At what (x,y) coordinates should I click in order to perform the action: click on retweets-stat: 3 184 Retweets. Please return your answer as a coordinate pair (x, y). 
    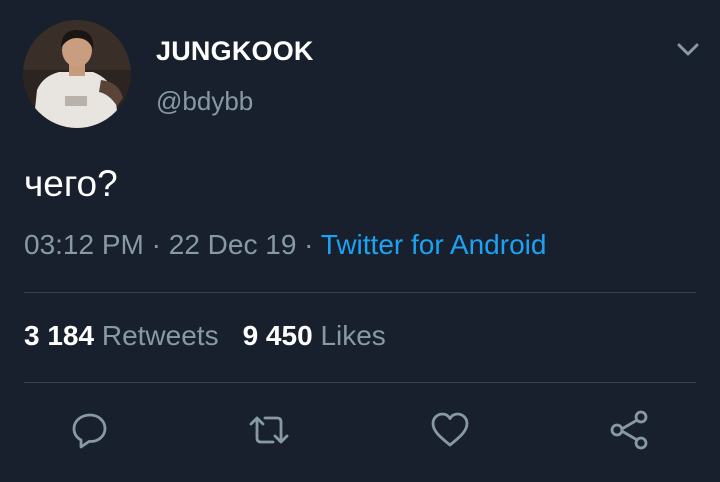
    Looking at the image, I should click on (121, 335).